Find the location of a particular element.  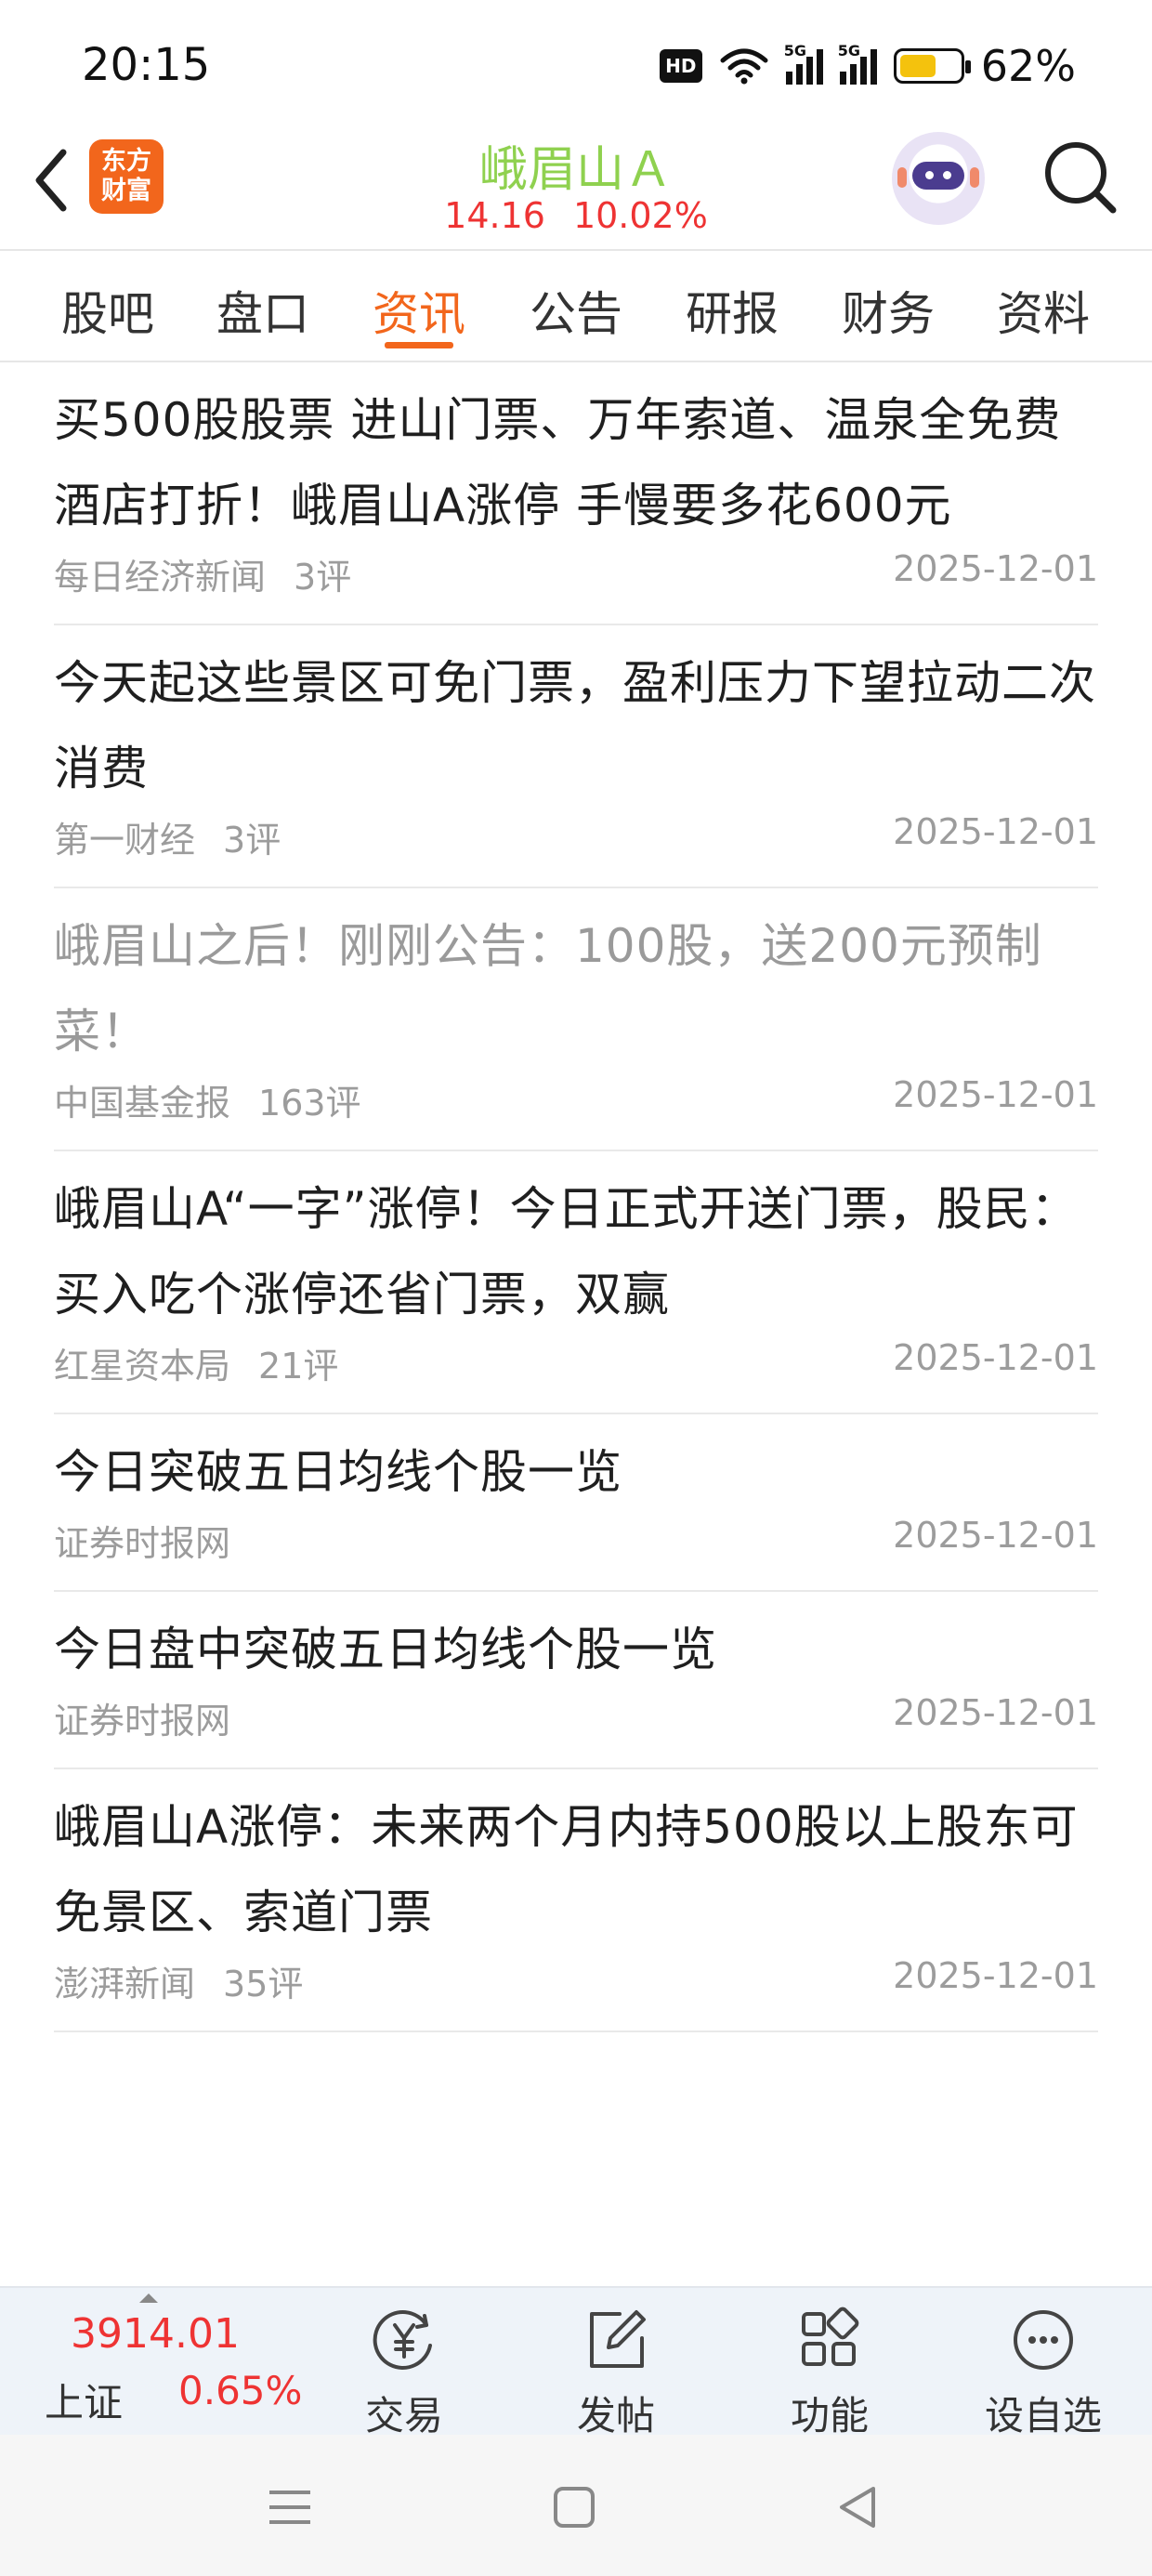

news-meta: 第一财经 3评 2025-12-01 is located at coordinates (576, 836).